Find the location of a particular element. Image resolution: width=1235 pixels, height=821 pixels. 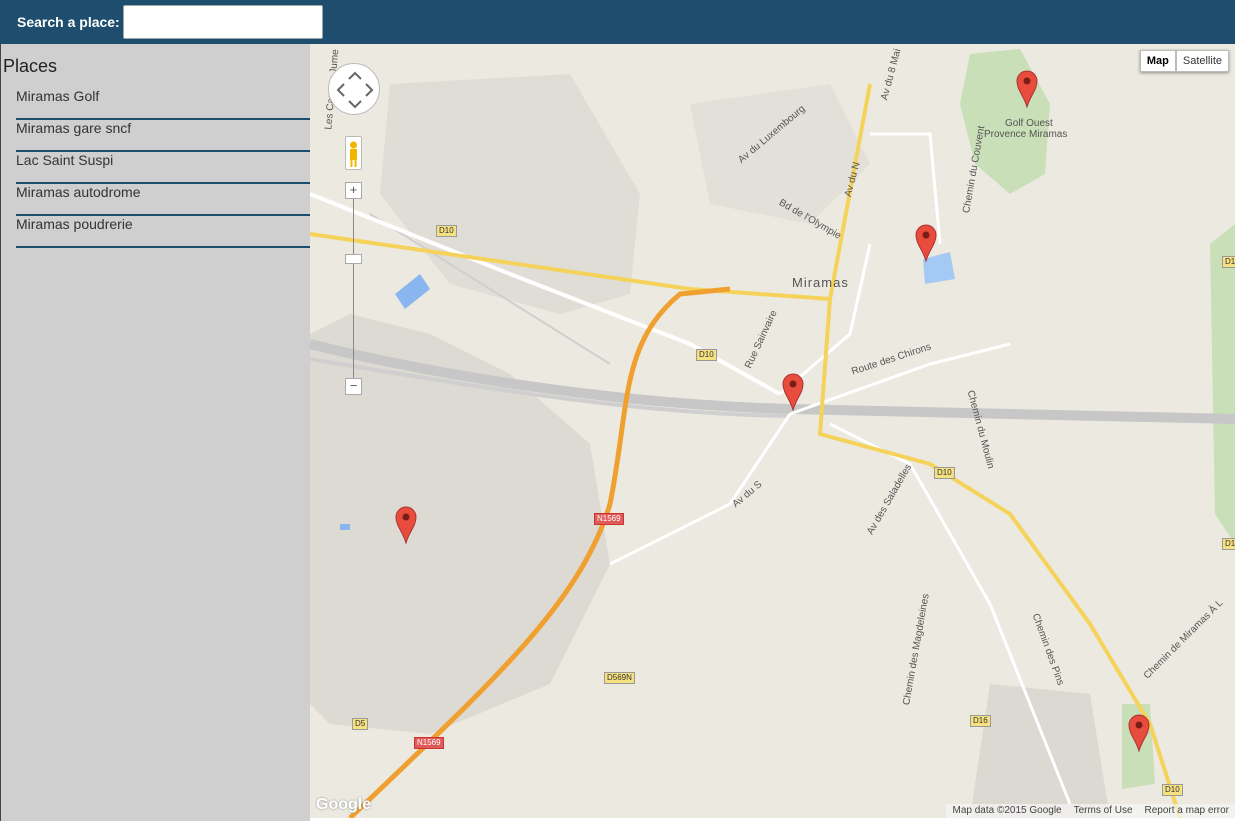

place-item-label: Lac Saint Suspi is located at coordinates (65, 160).